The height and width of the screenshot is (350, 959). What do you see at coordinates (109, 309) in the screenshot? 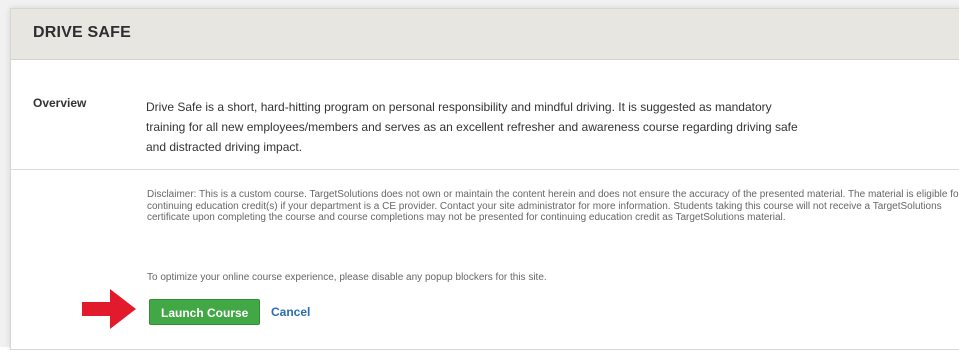
I see `red-arrow-right-icon` at bounding box center [109, 309].